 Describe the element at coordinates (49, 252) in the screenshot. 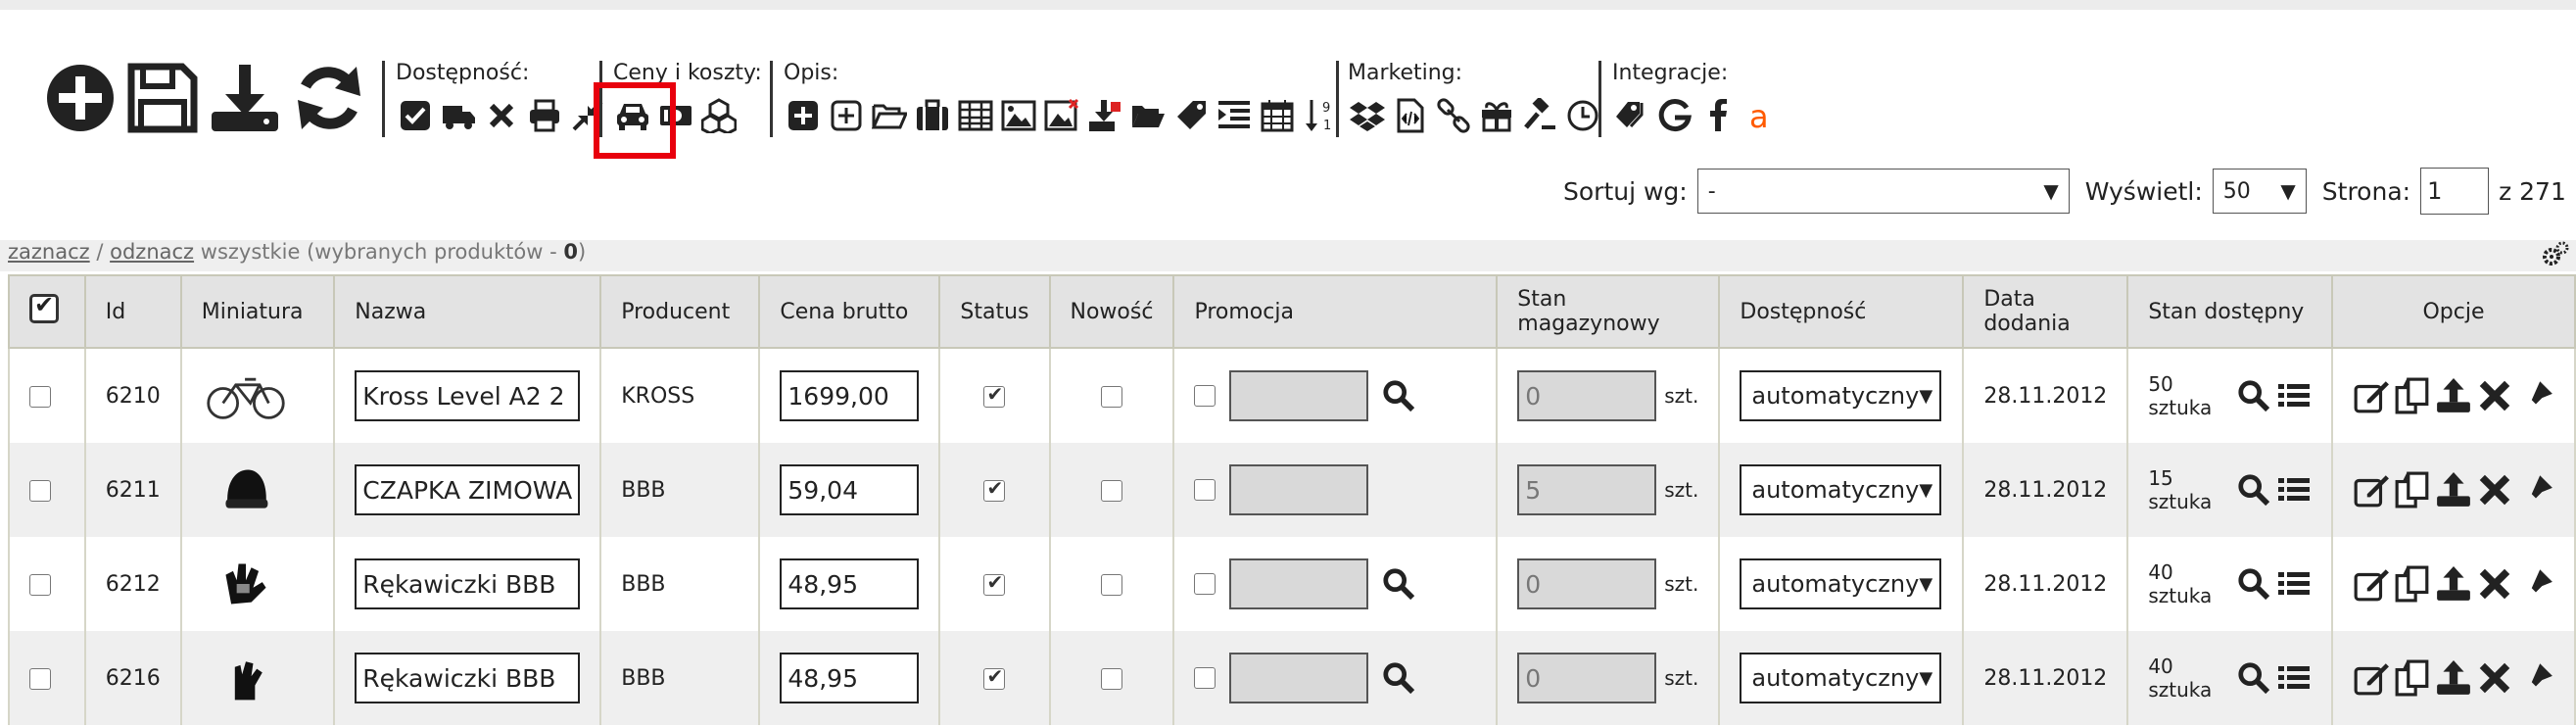

I see `select-all-link: zaznacz` at that location.